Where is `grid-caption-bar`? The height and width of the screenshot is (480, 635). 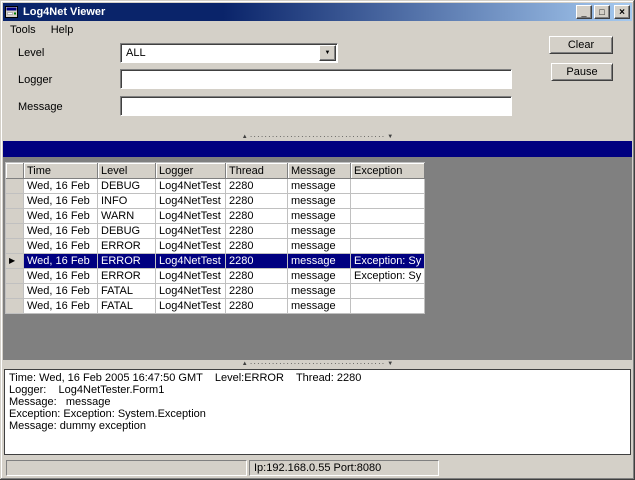
grid-caption-bar is located at coordinates (317, 149).